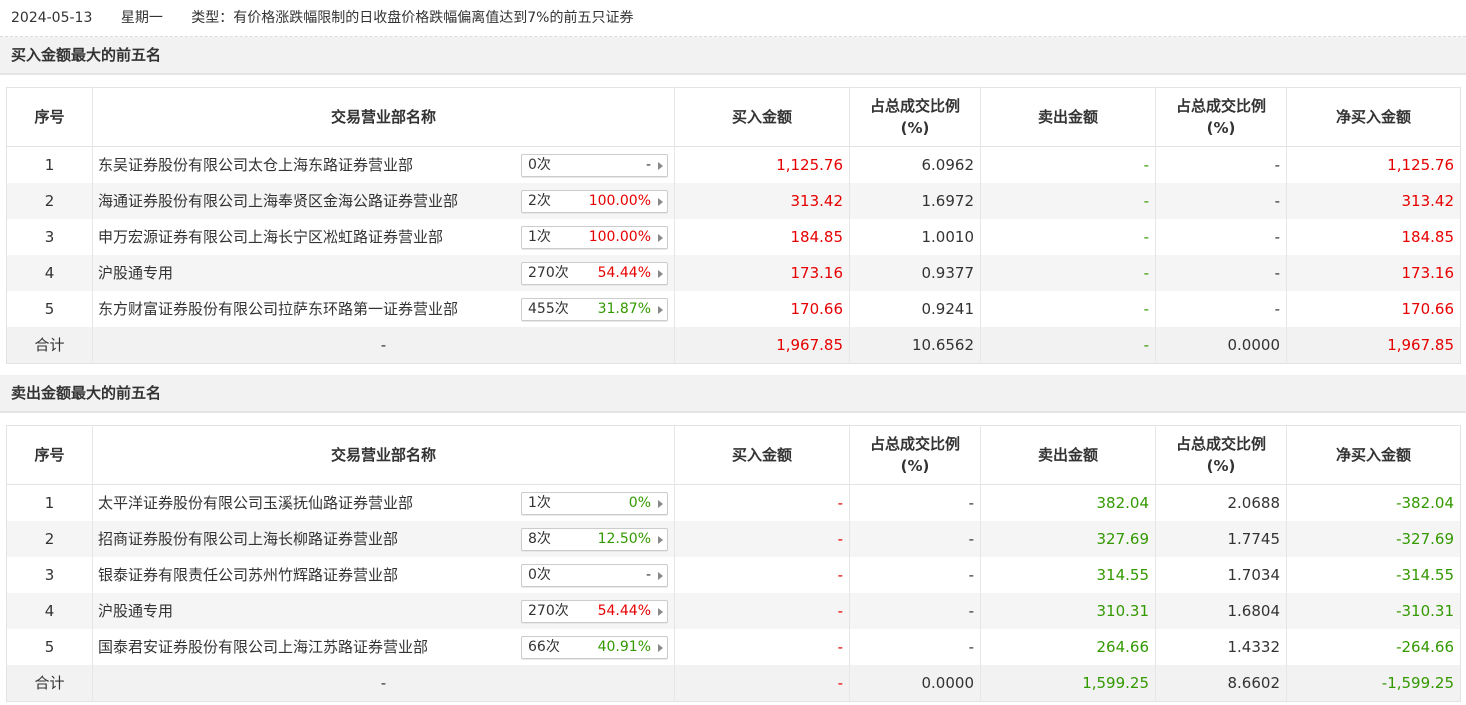  What do you see at coordinates (544, 647) in the screenshot?
I see `listing-count: 66次` at bounding box center [544, 647].